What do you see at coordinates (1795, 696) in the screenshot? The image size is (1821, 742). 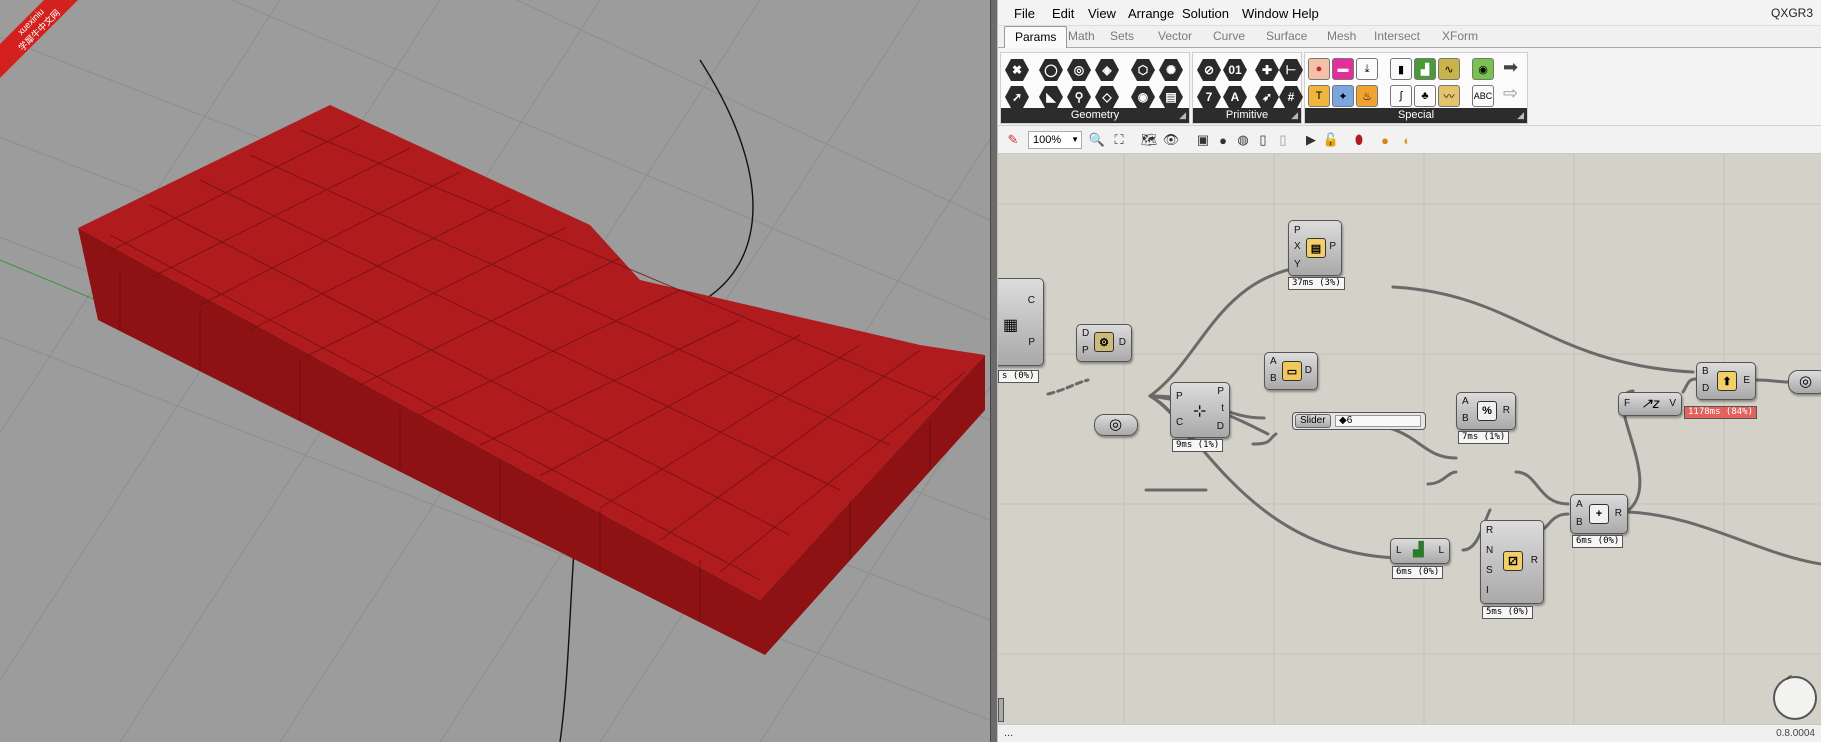 I see `canvas-navigator-icon: ◜` at bounding box center [1795, 696].